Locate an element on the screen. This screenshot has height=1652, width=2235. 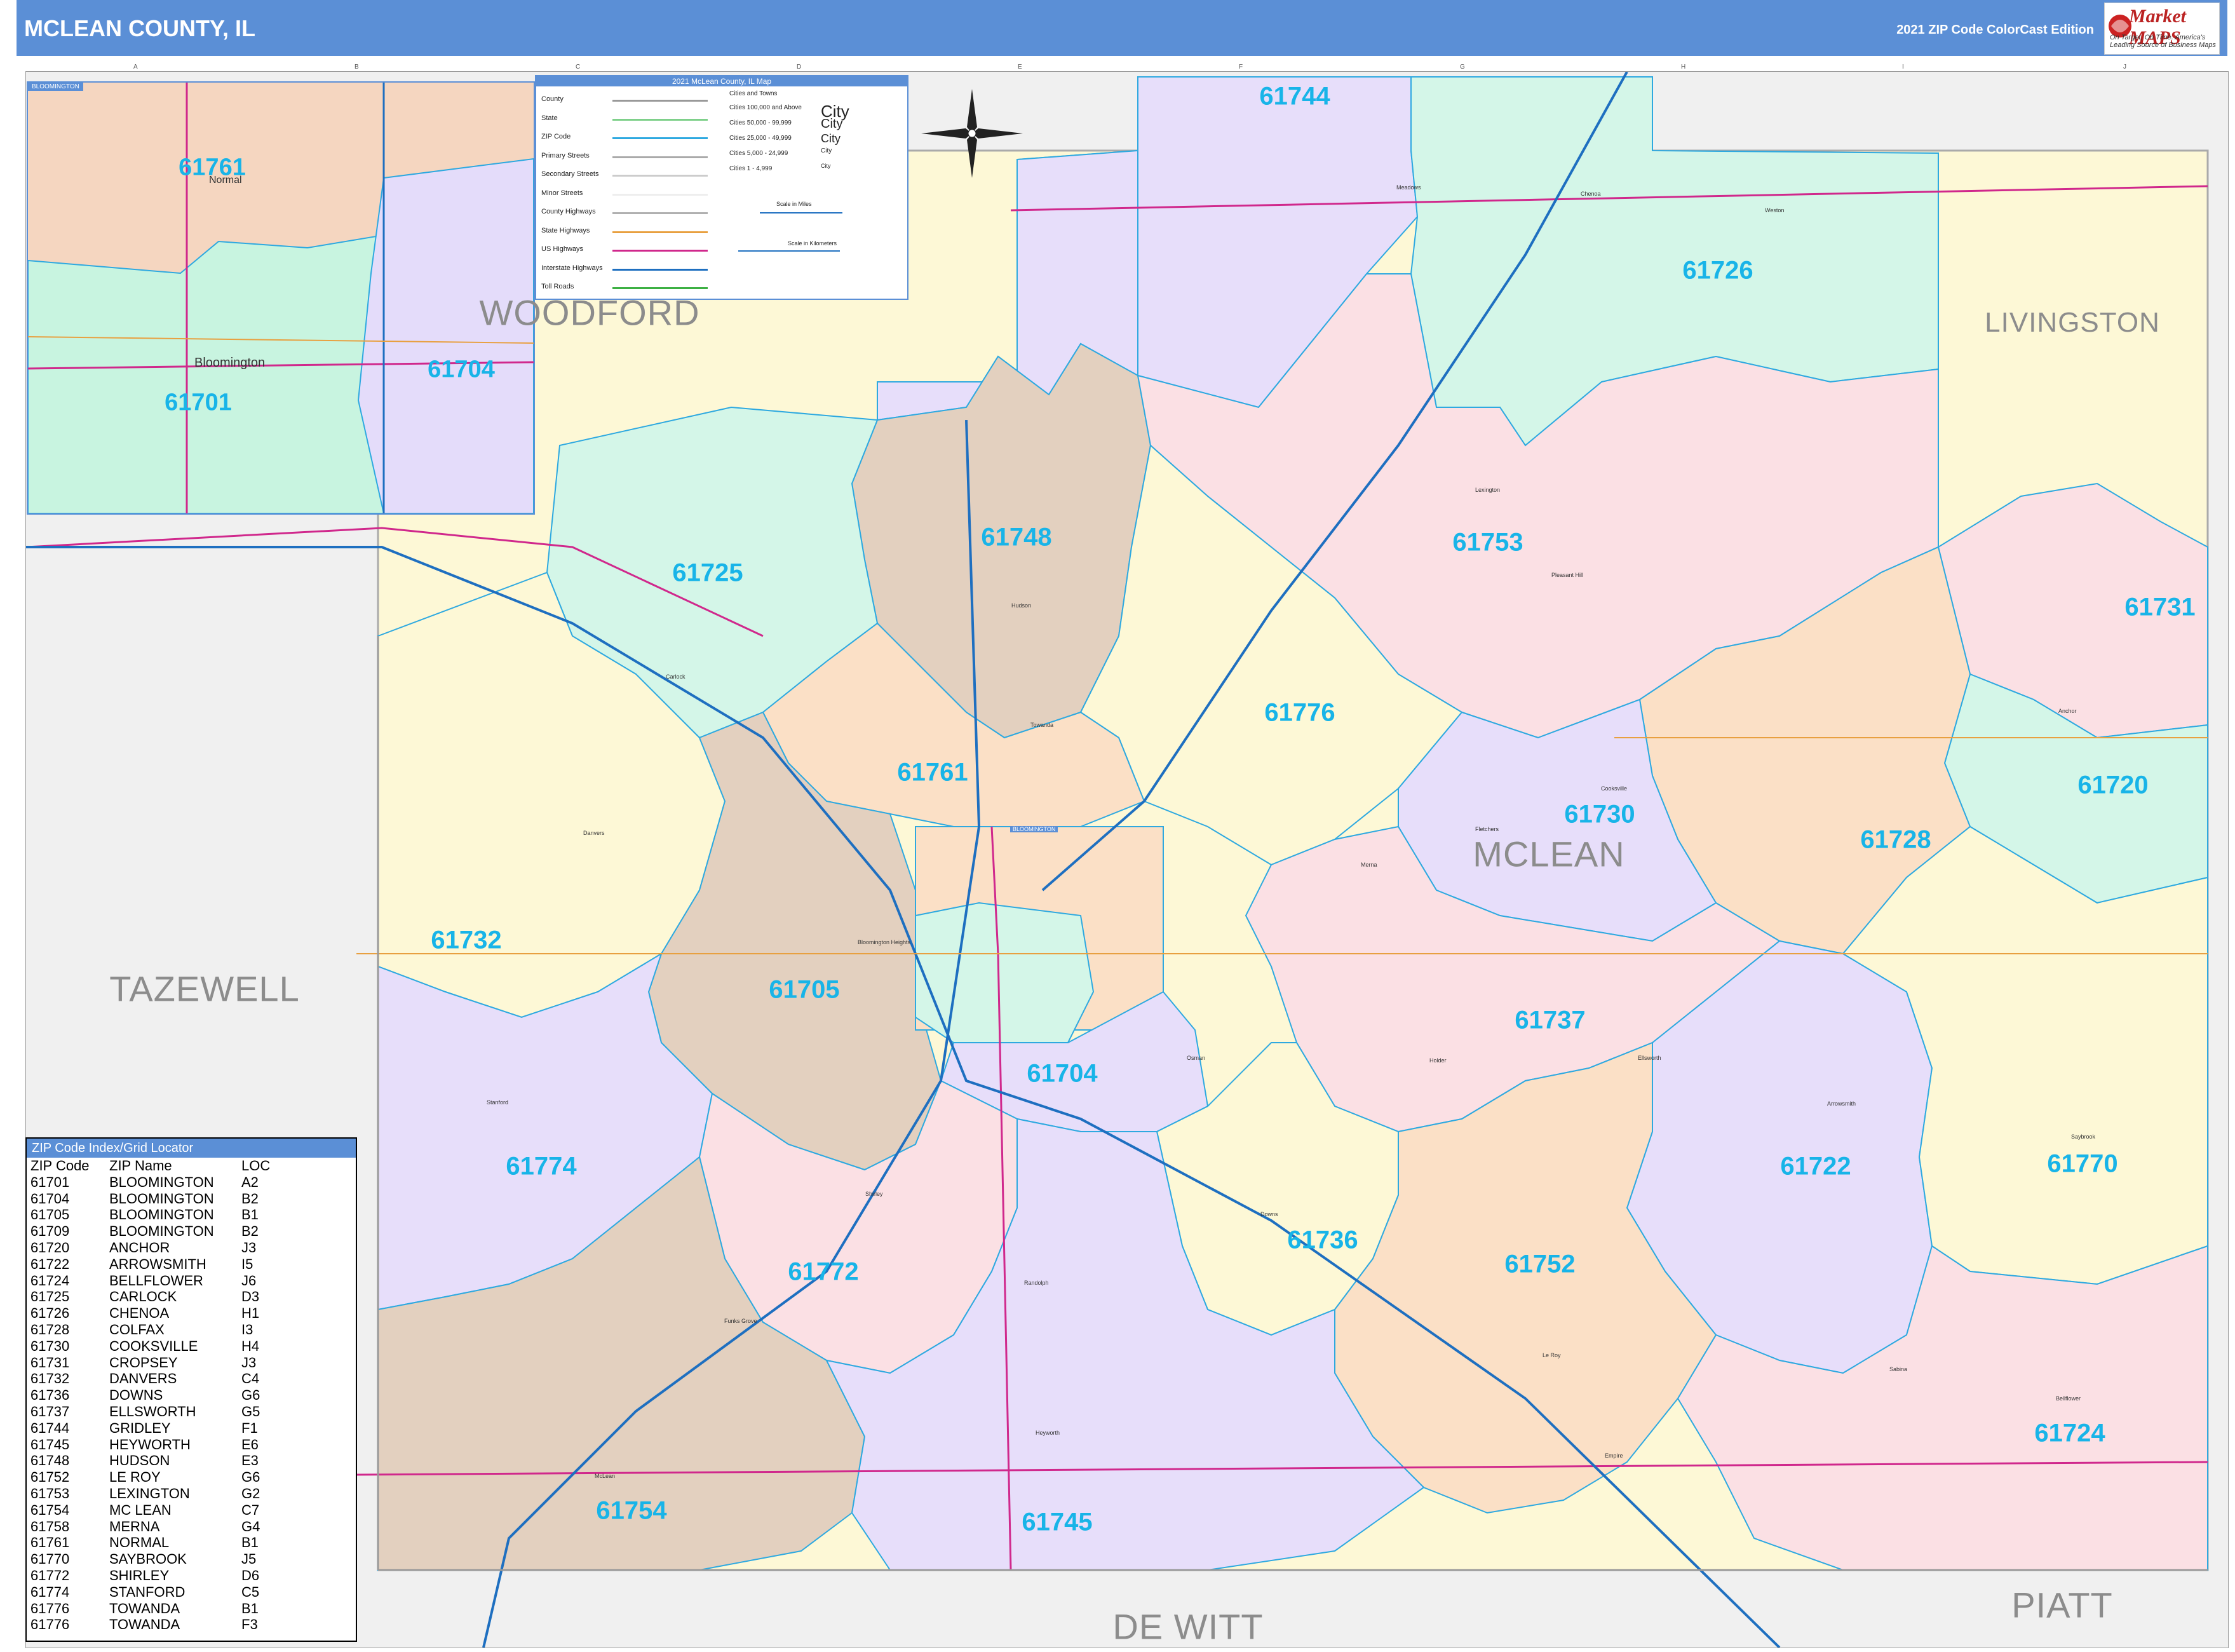
town-saybrook: Saybrook is located at coordinates (2083, 1137).